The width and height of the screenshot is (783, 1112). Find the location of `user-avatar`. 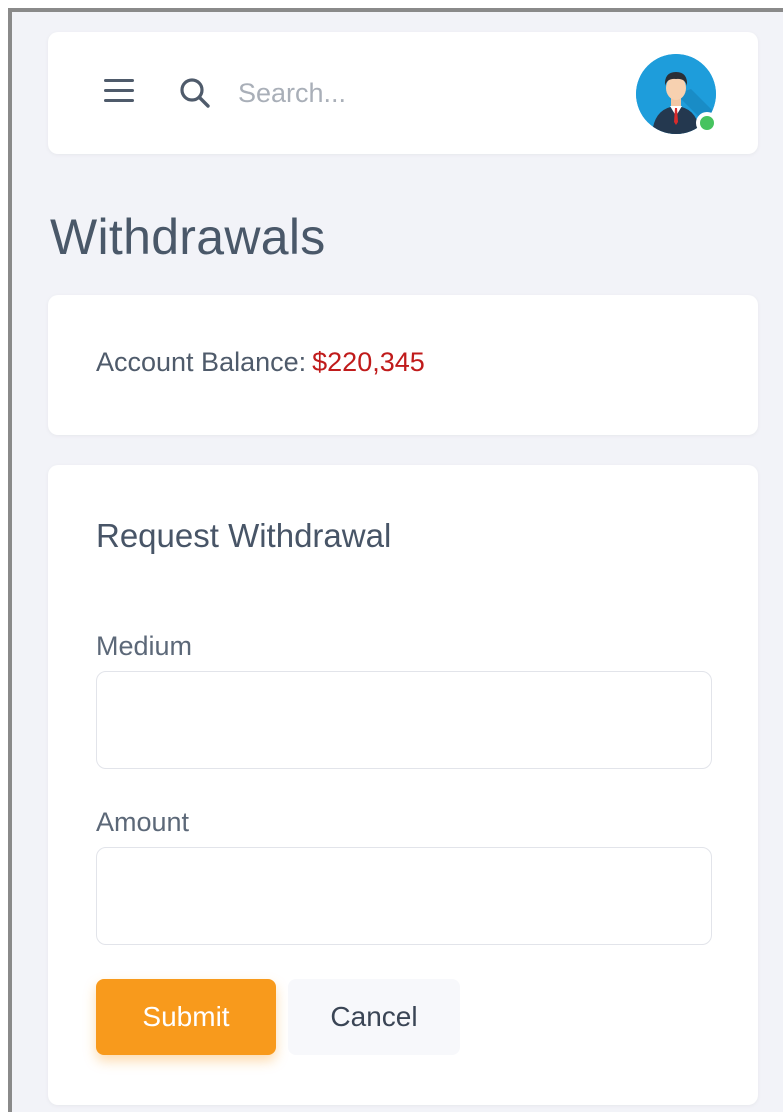

user-avatar is located at coordinates (677, 94).